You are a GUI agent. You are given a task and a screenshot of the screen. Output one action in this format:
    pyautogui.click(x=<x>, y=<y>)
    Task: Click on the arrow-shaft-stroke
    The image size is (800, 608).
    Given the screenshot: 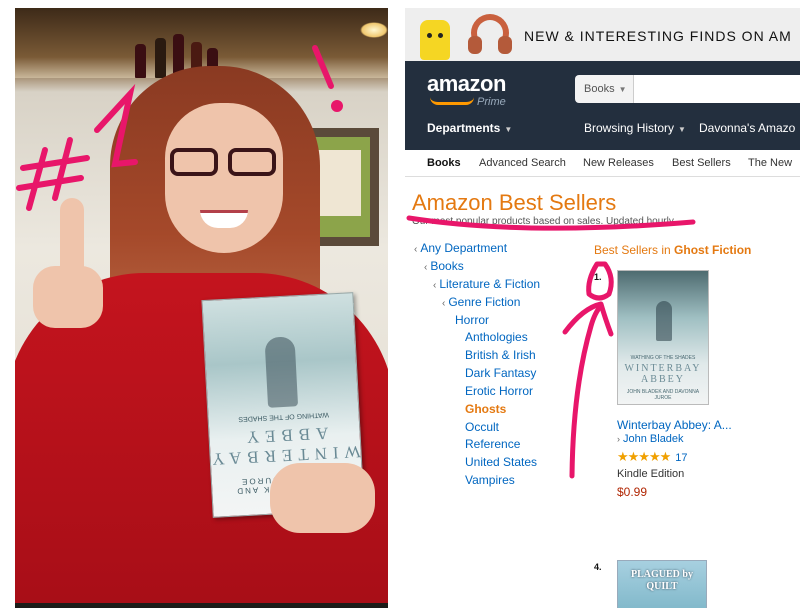 What is the action you would take?
    pyautogui.click(x=586, y=391)
    